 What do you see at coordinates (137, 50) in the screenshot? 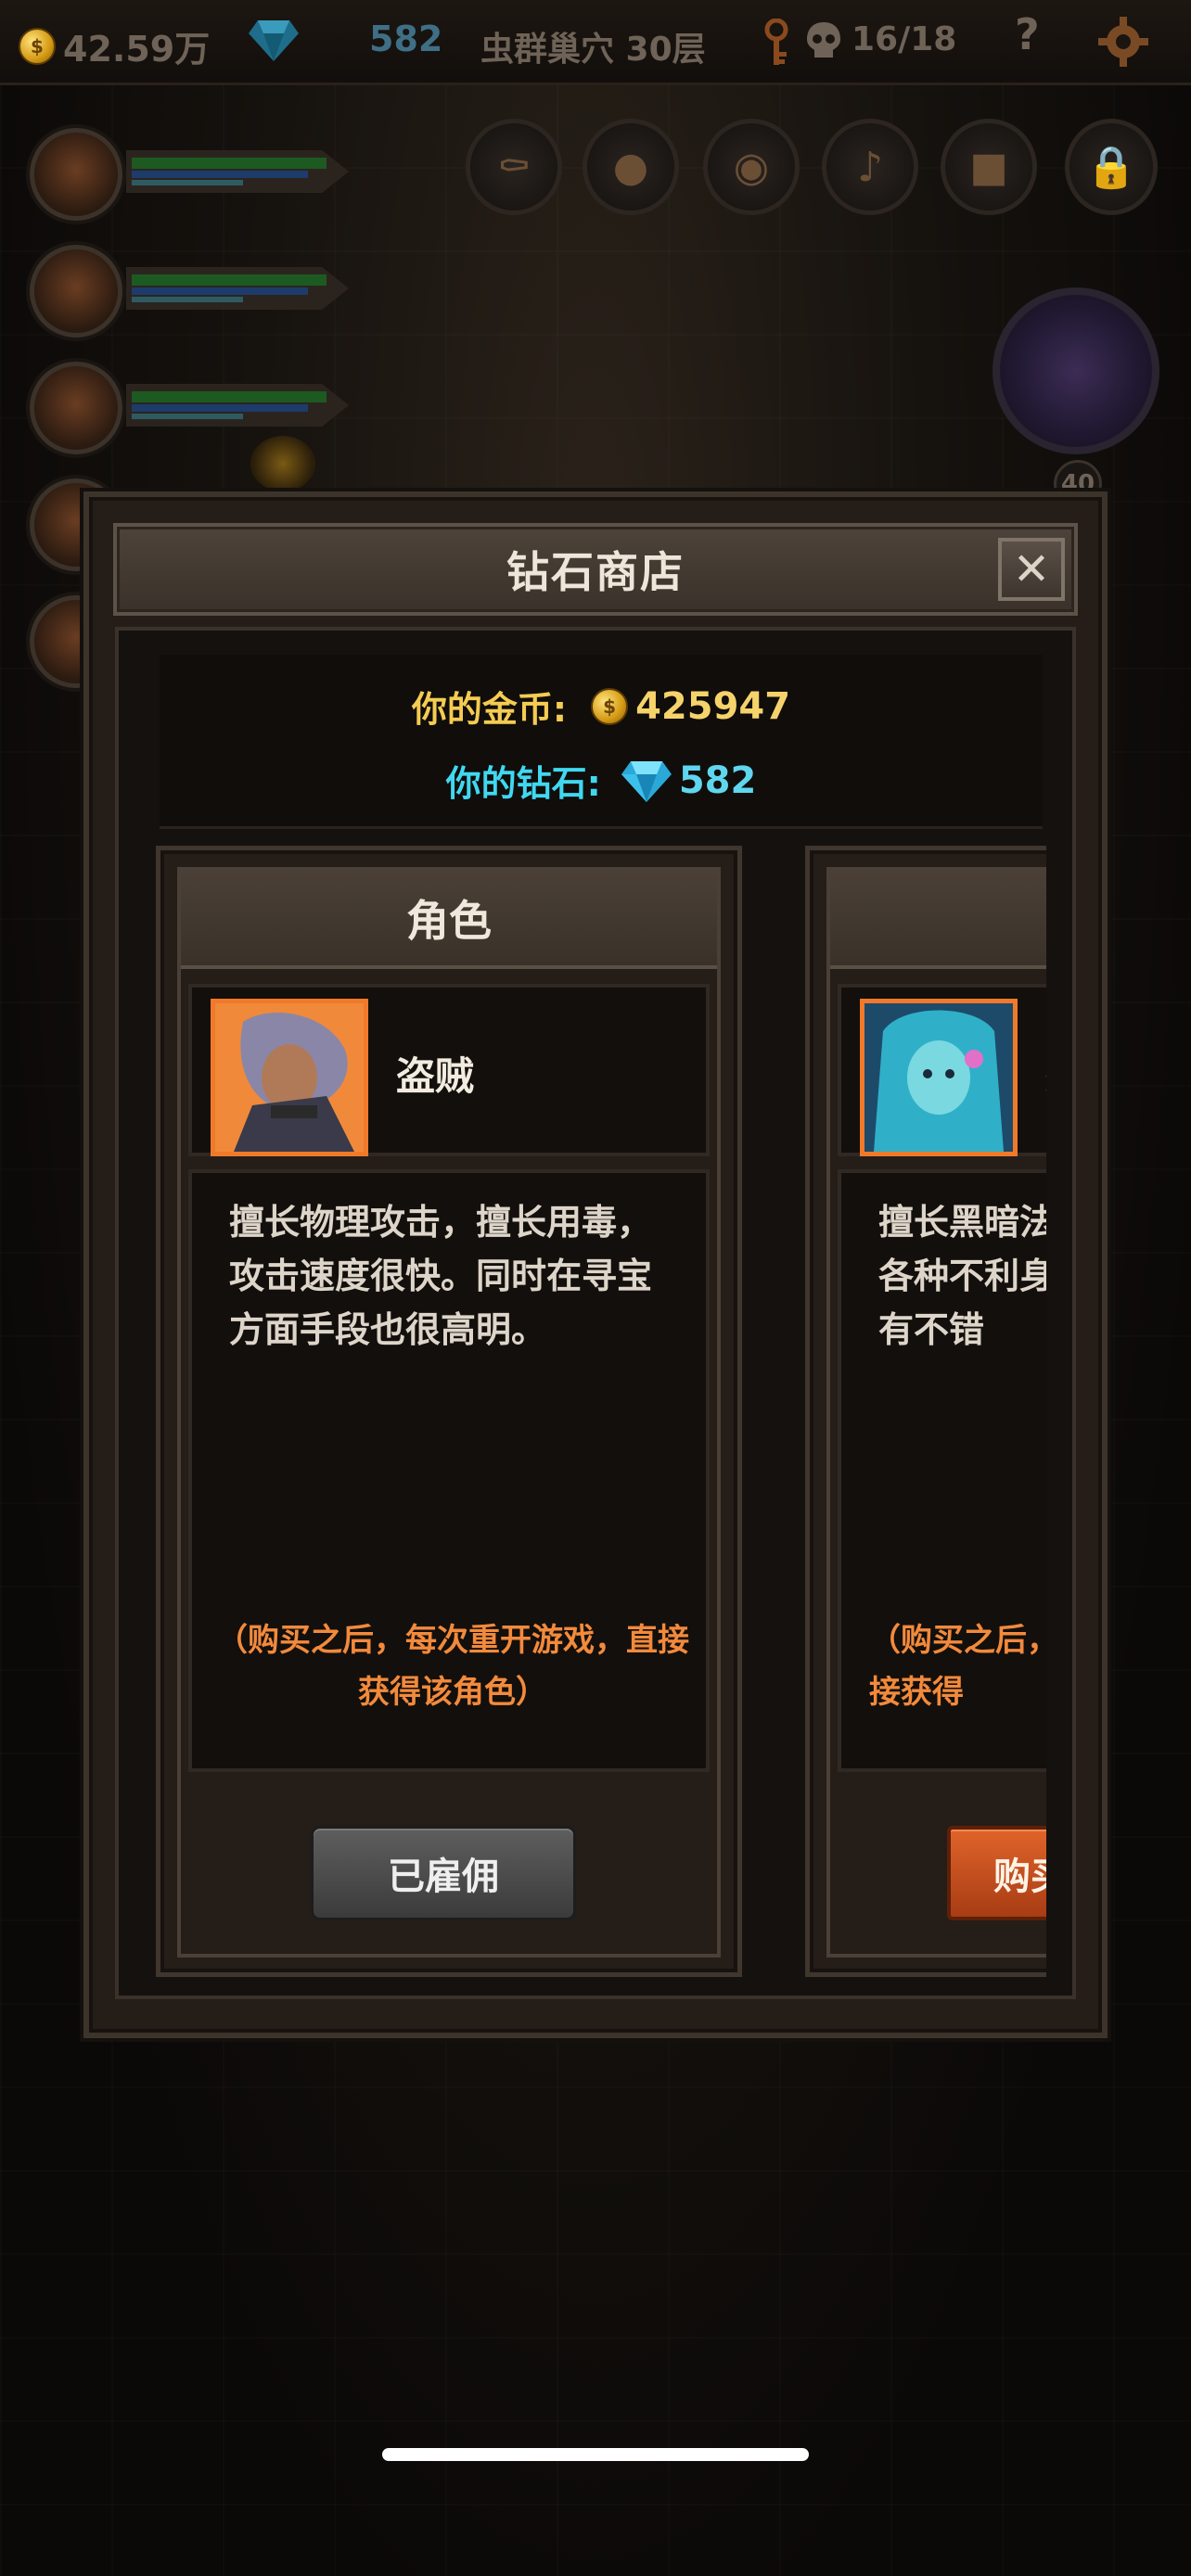
I see `gold-amount: 42.59万` at bounding box center [137, 50].